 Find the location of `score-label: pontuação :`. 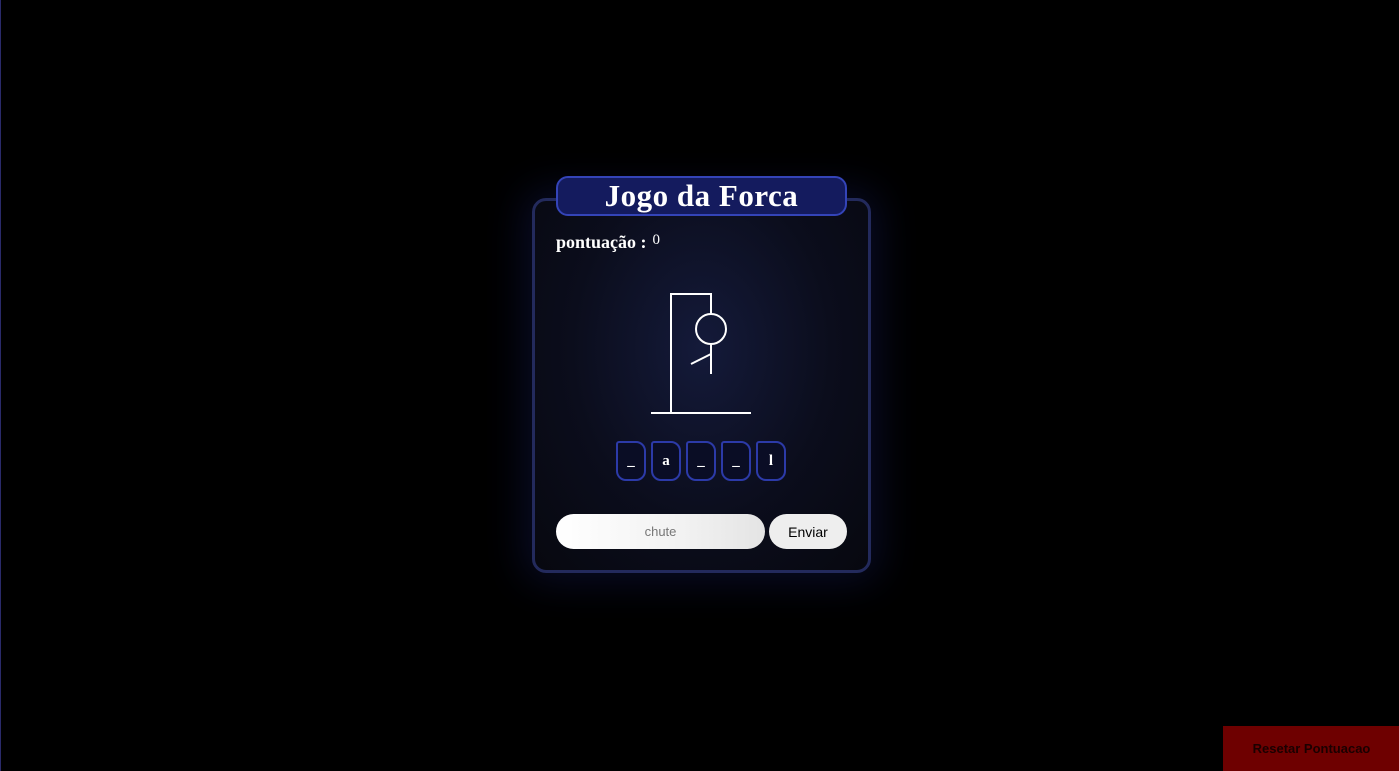

score-label: pontuação : is located at coordinates (601, 242).